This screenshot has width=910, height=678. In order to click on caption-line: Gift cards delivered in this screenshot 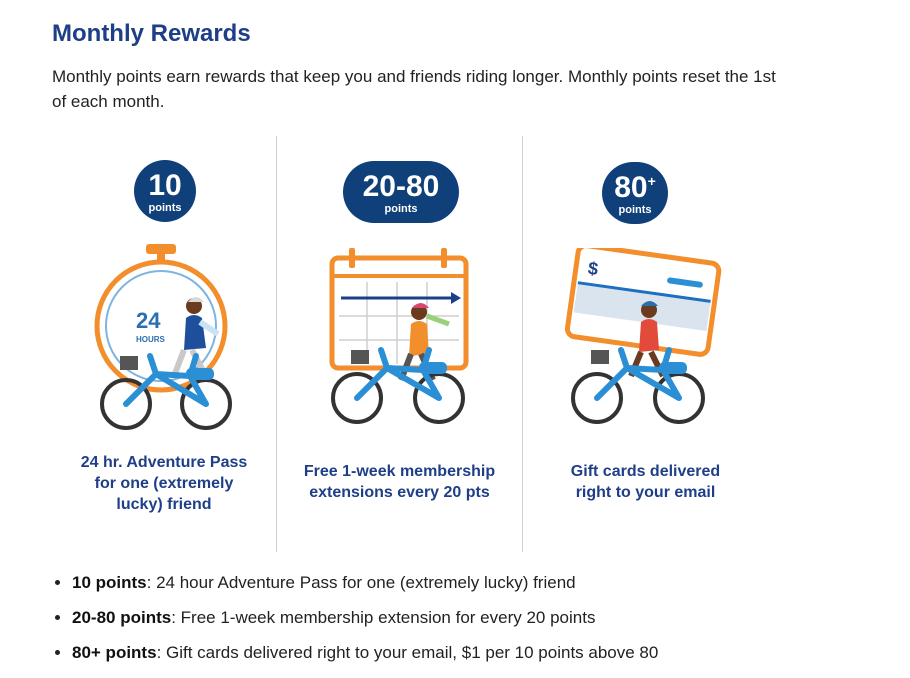, I will do `click(645, 471)`.